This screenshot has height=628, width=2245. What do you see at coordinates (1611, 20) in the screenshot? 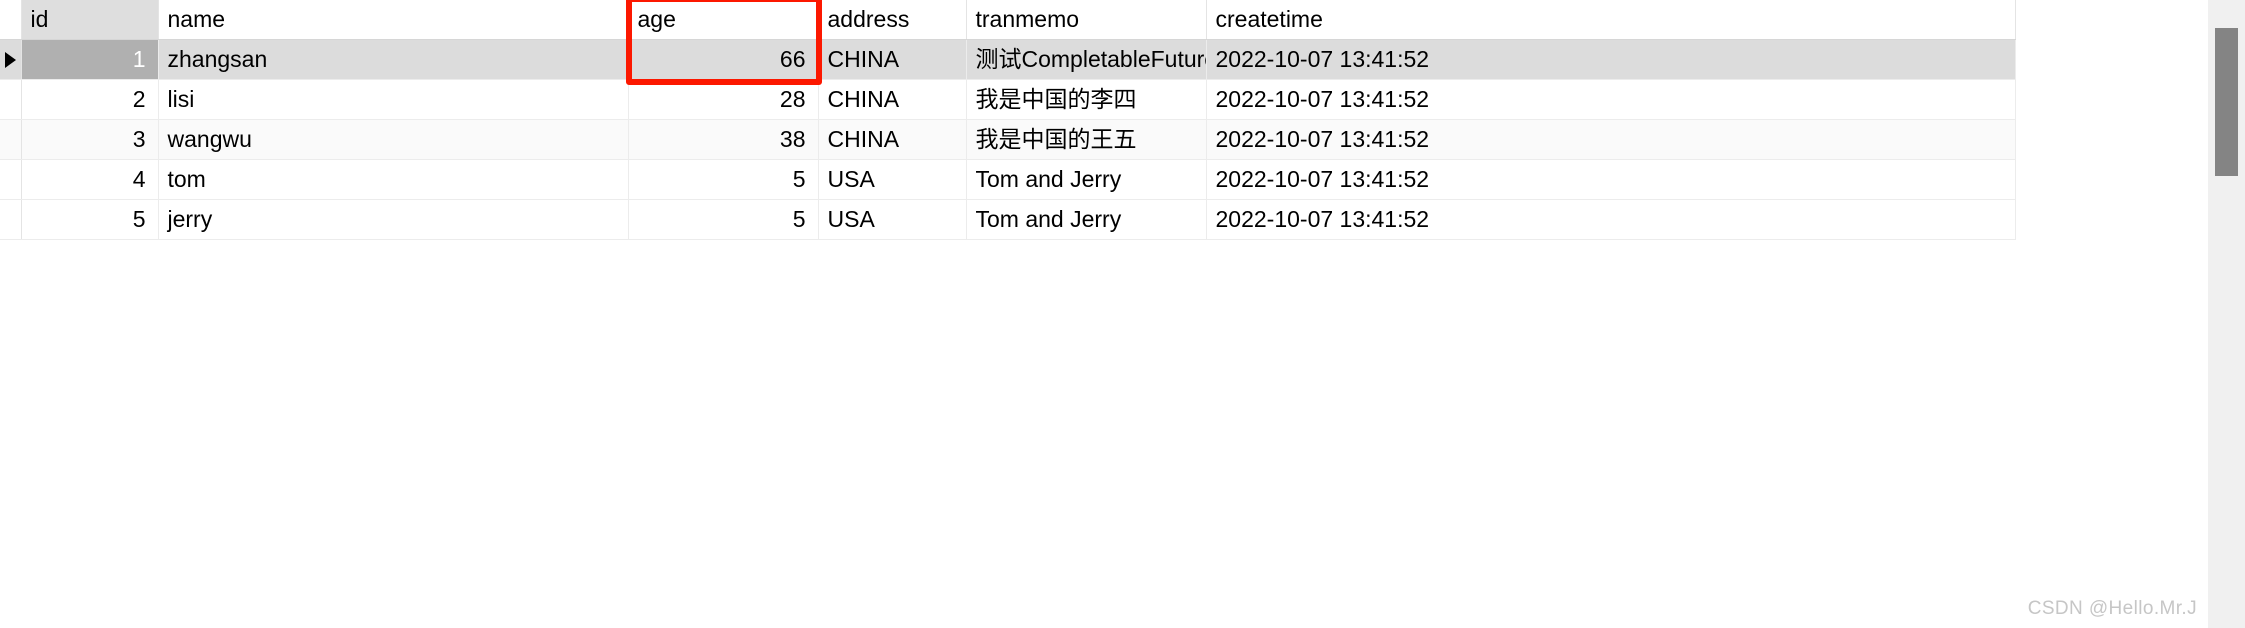
I see `column-header-createtime: createtime` at bounding box center [1611, 20].